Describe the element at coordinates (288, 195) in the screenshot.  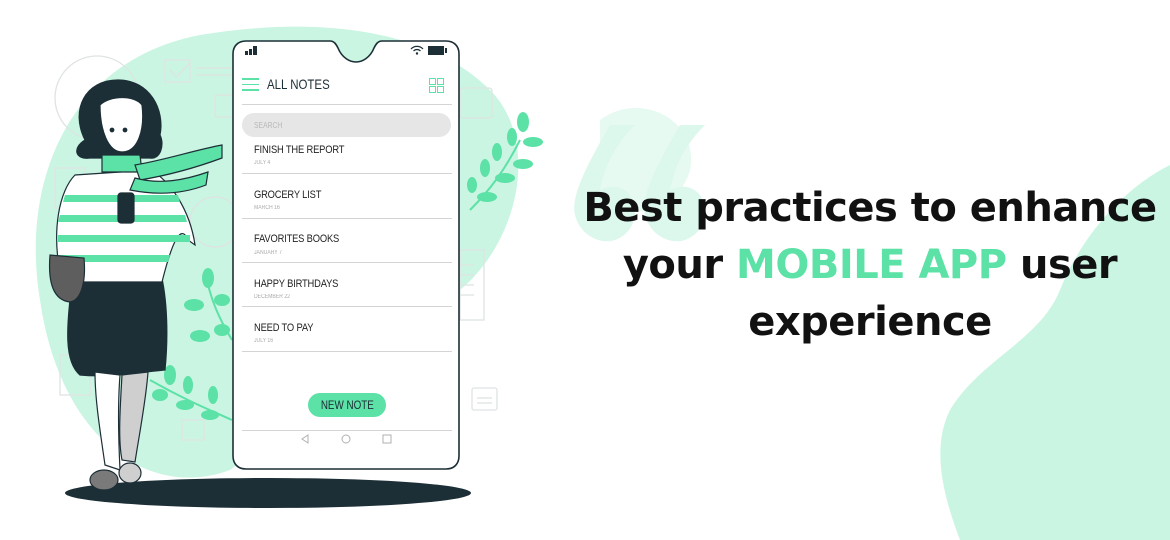
I see `note-title: GROCERY LIST` at that location.